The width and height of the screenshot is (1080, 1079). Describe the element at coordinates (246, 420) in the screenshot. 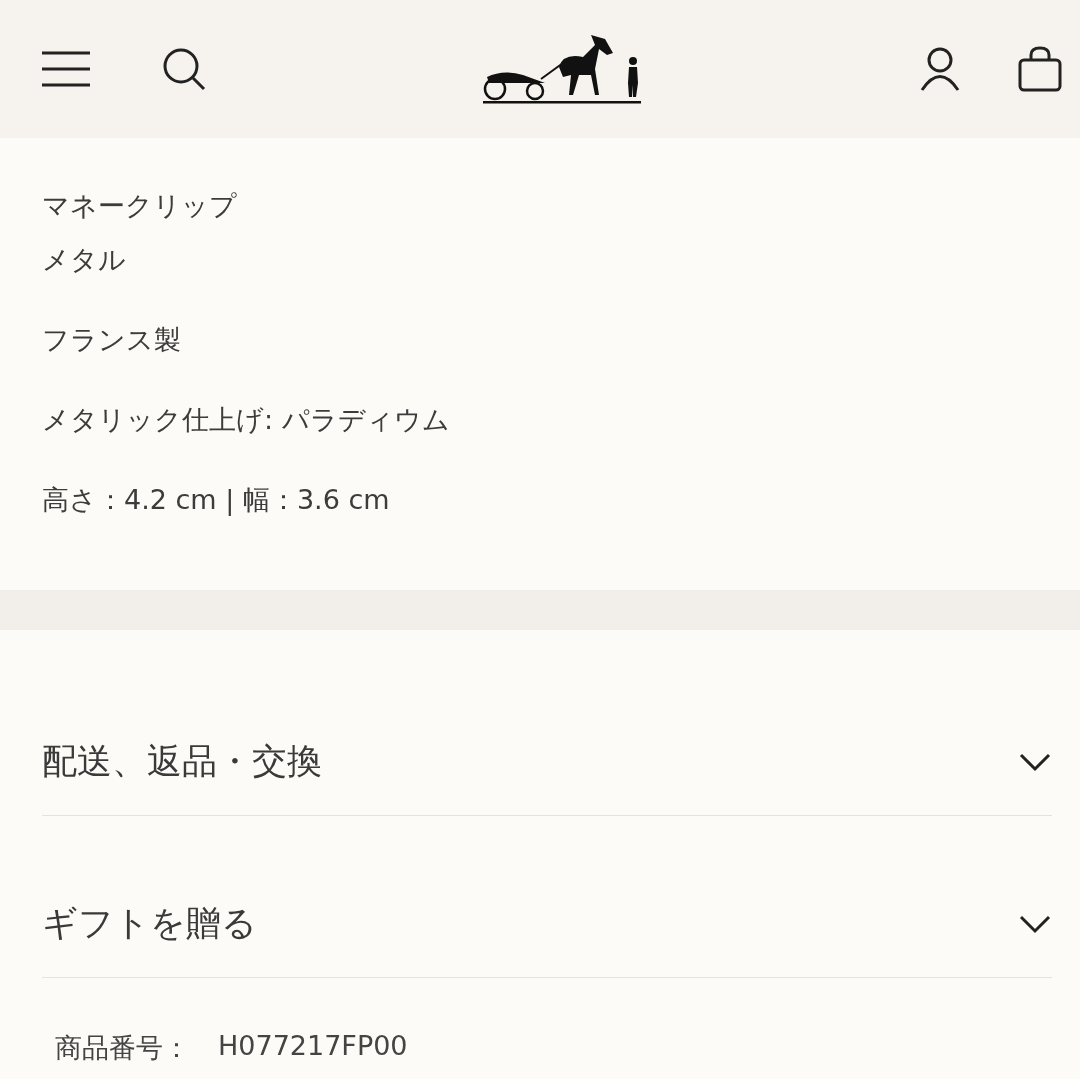

I see `product-detail-text: メタリック仕上げ: パラディウム` at that location.